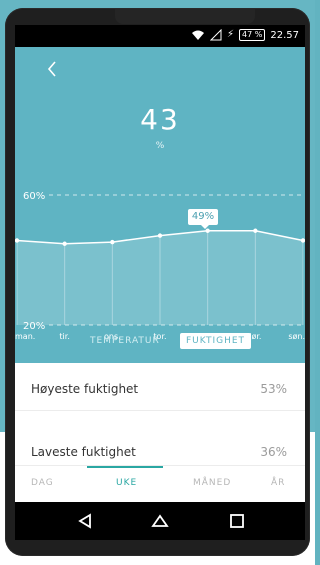 This screenshot has height=565, width=320. I want to click on period-tabs: DAG UKE MÅNED ÅR, so click(160, 483).